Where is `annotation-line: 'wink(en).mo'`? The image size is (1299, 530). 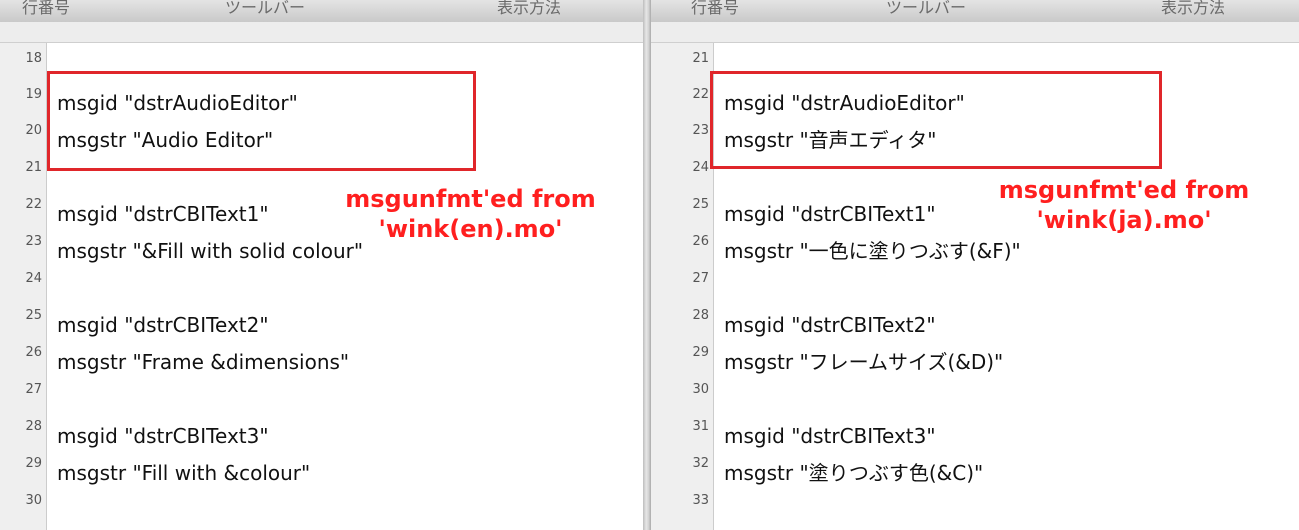
annotation-line: 'wink(en).mo' is located at coordinates (470, 229).